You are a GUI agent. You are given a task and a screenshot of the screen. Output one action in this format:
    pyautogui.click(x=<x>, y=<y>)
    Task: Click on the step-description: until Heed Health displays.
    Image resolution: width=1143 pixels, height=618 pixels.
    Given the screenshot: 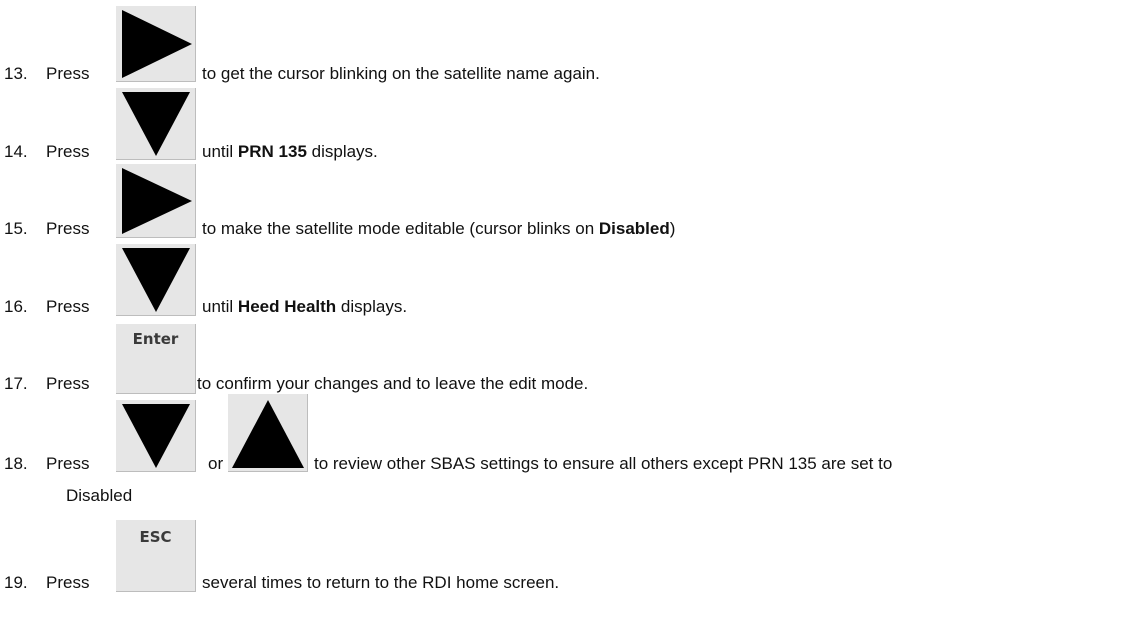 What is the action you would take?
    pyautogui.click(x=305, y=306)
    